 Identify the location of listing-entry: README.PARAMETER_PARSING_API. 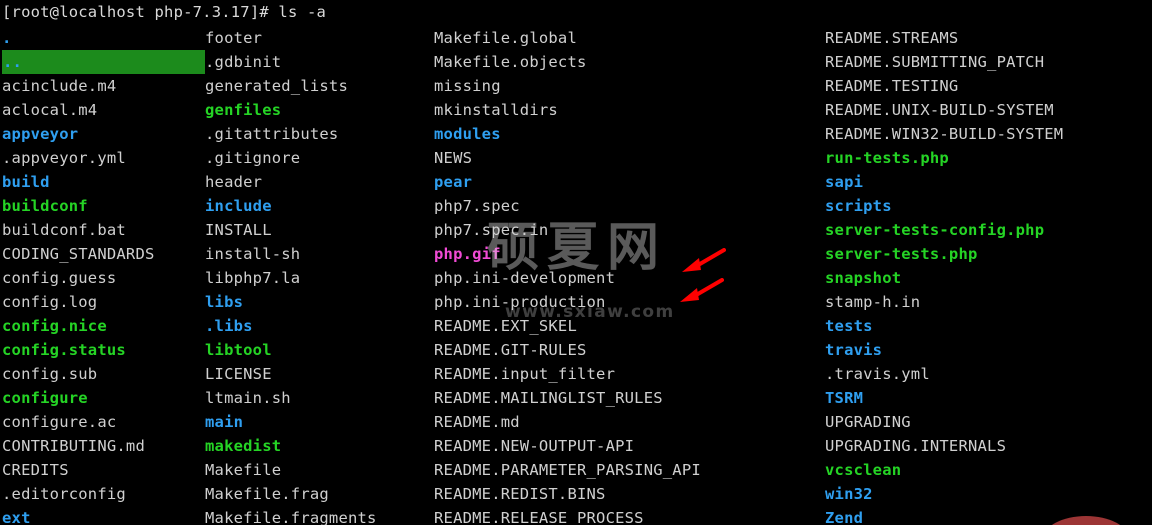
(567, 470).